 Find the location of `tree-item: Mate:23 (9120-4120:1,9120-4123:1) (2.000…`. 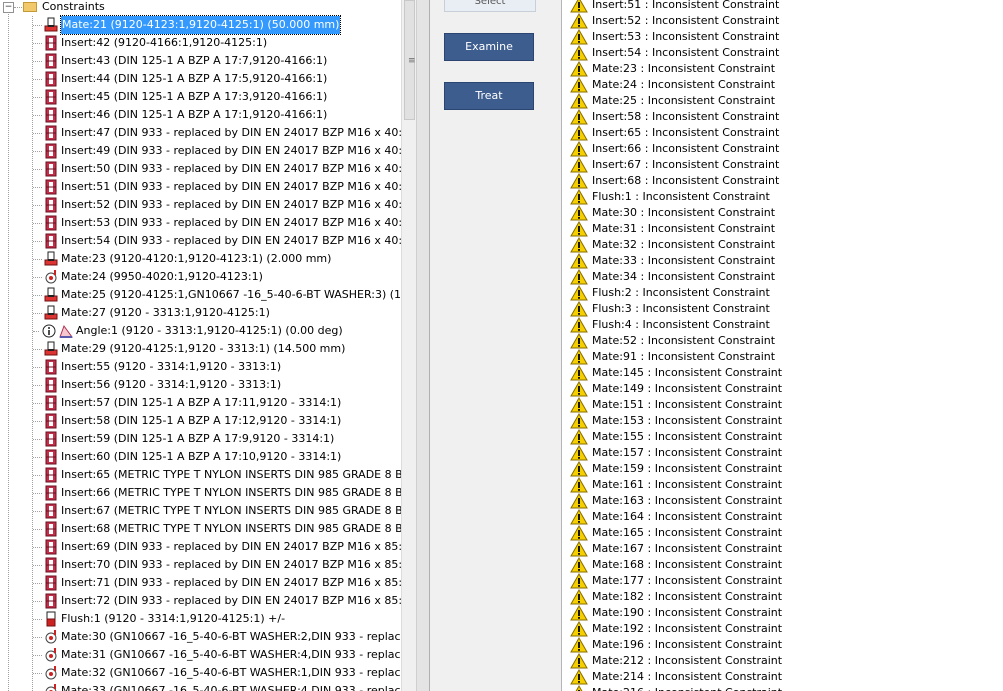

tree-item: Mate:23 (9120-4120:1,9120-4123:1) (2.000… is located at coordinates (200, 259).